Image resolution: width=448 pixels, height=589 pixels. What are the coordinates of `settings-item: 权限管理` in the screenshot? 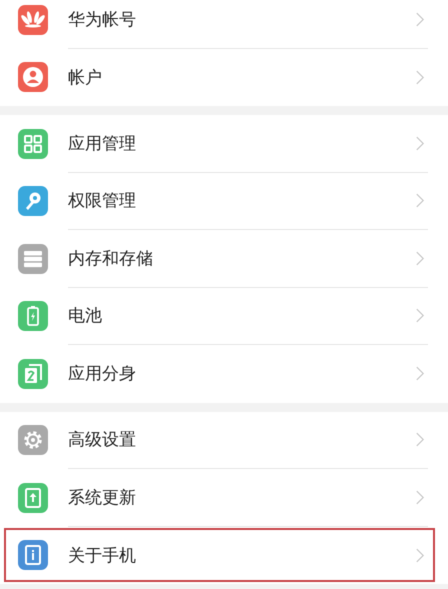 It's located at (224, 201).